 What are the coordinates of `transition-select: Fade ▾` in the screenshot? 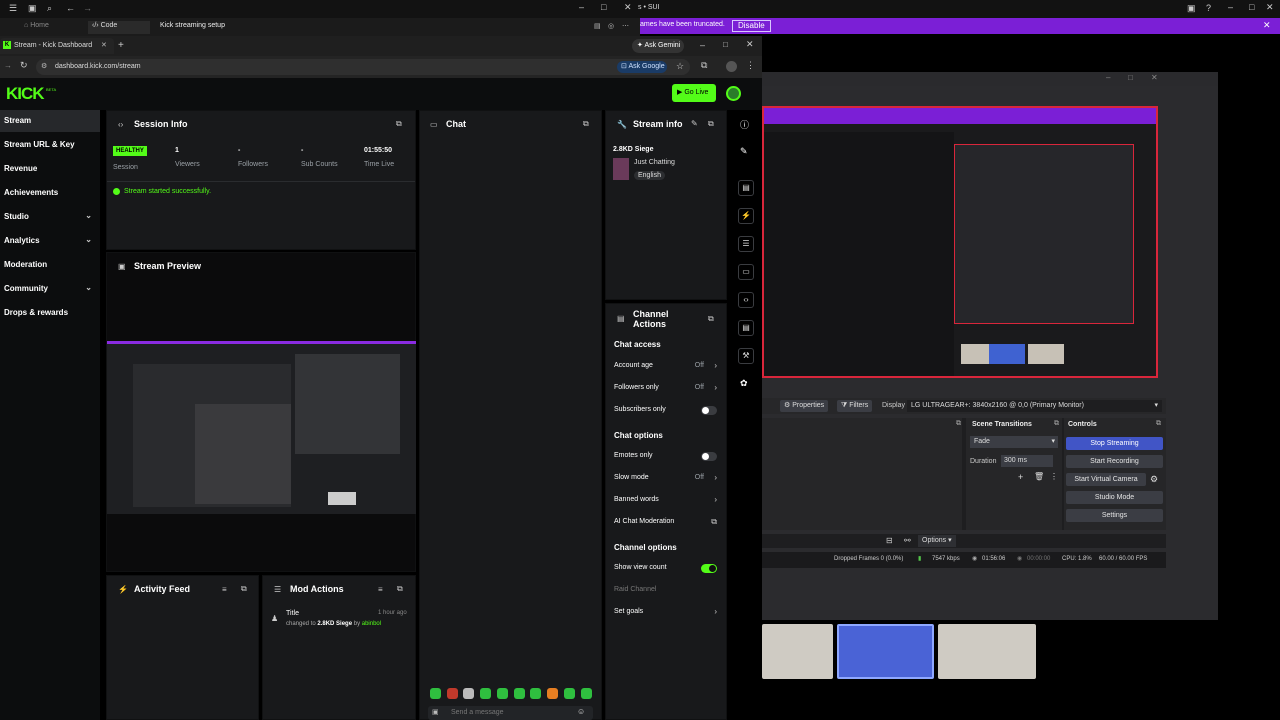 It's located at (1014, 442).